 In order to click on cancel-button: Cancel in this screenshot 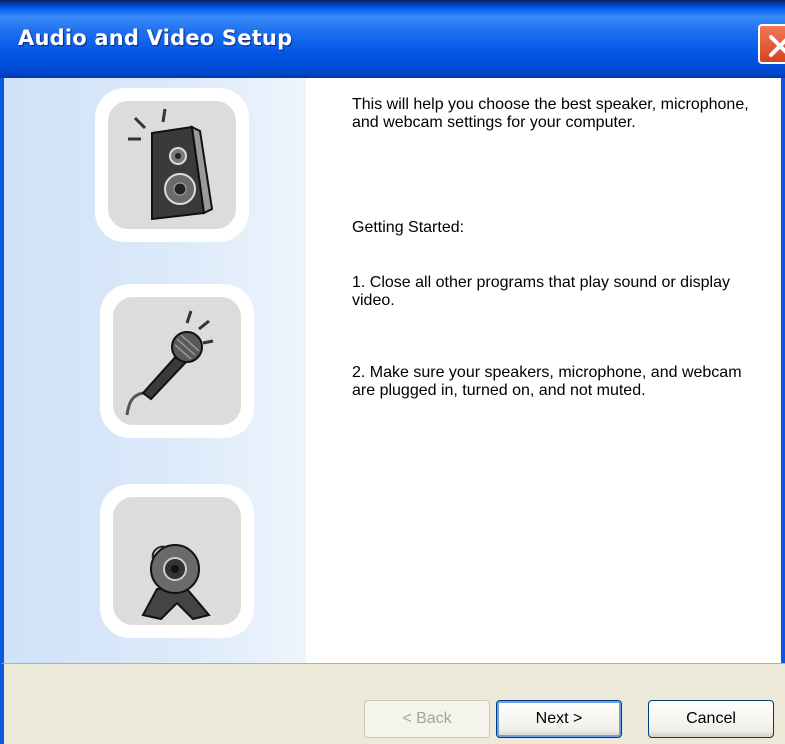, I will do `click(711, 719)`.